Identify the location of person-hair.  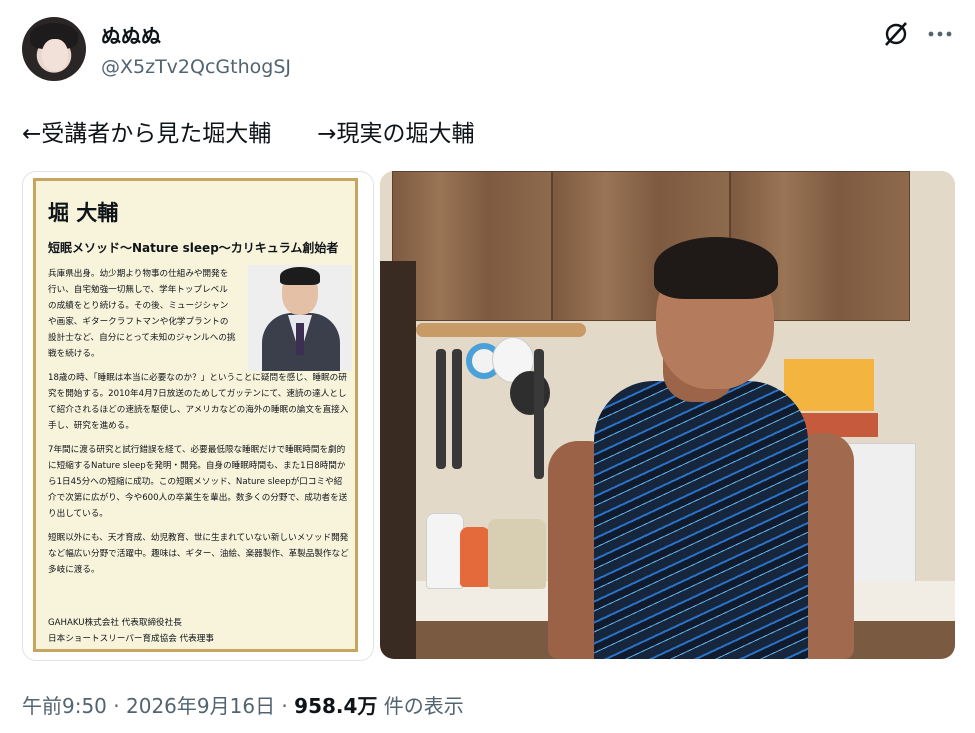
(716, 268).